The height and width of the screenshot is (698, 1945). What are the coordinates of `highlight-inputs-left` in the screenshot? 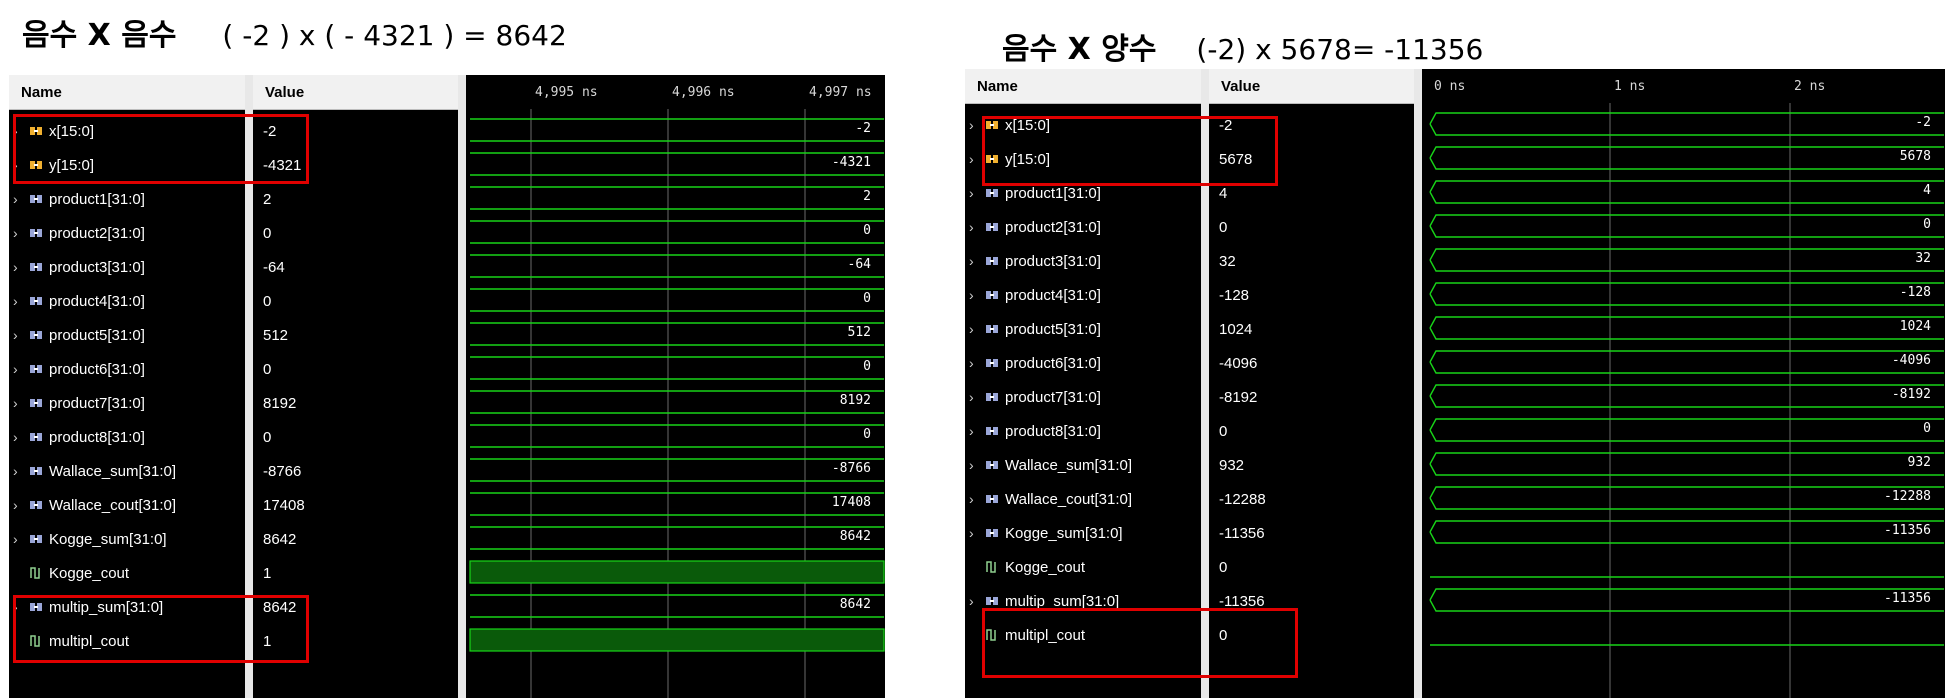 It's located at (161, 149).